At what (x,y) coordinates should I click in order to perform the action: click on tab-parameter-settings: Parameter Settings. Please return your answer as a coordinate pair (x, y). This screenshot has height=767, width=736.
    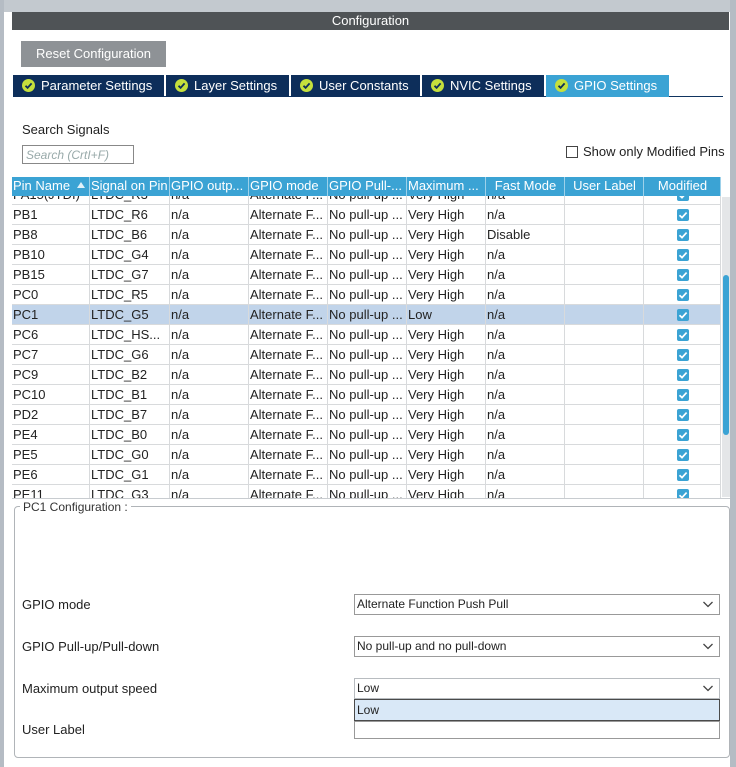
    Looking at the image, I should click on (88, 86).